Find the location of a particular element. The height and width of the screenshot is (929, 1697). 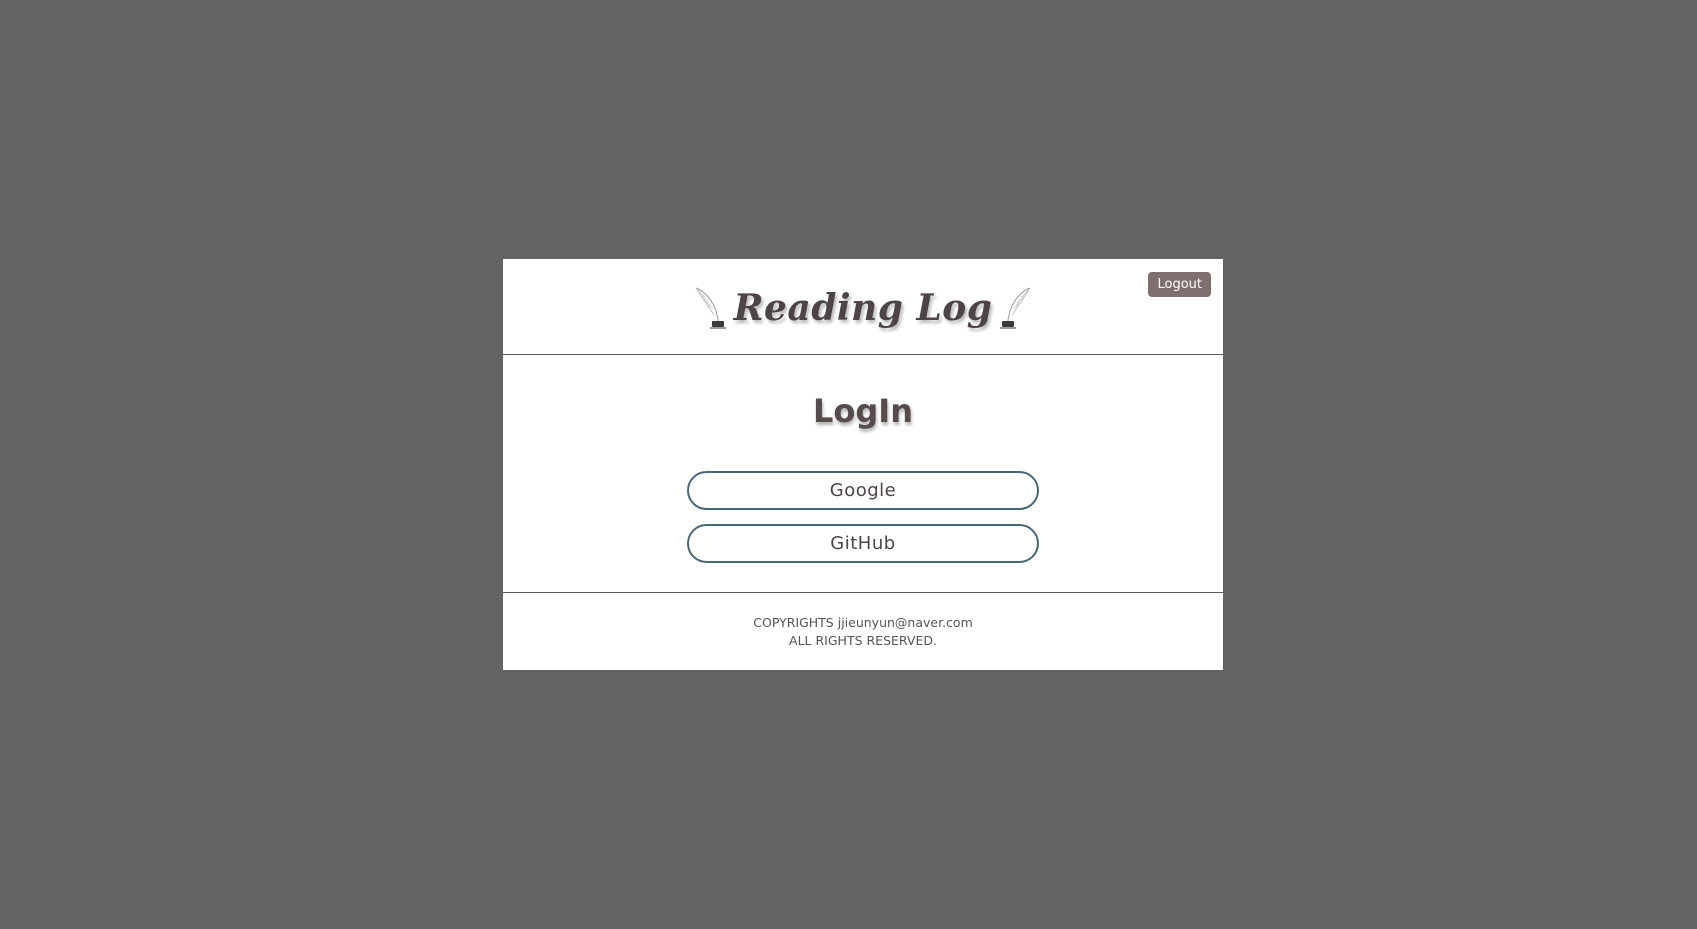

header: Reading Log Logout is located at coordinates (863, 307).